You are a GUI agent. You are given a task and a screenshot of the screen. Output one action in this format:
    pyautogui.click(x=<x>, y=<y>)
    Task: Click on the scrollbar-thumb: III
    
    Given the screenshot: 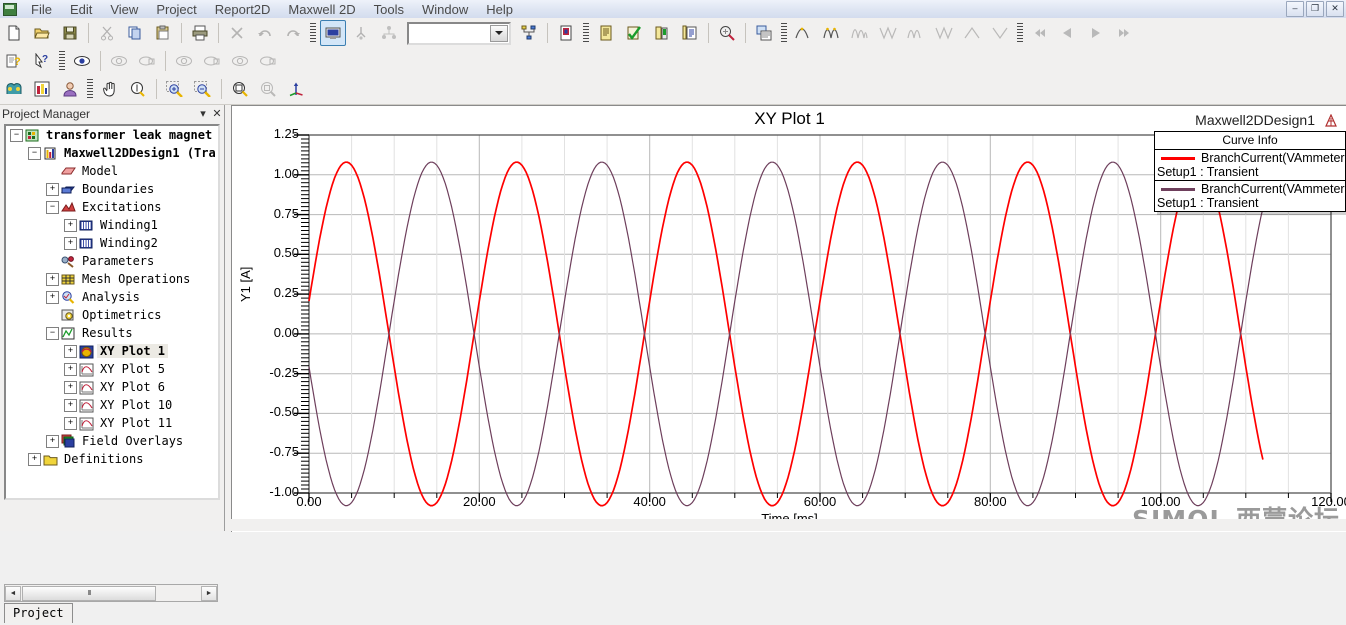 What is the action you would take?
    pyautogui.click(x=89, y=593)
    